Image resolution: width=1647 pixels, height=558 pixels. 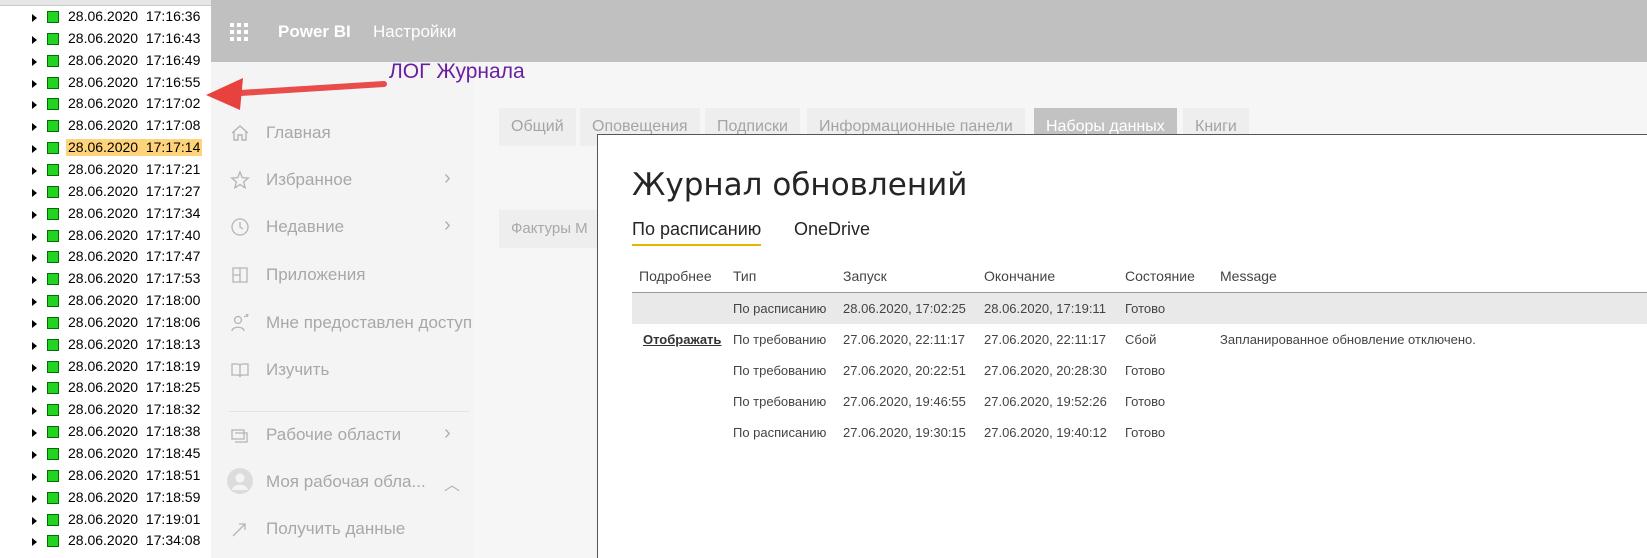 What do you see at coordinates (369, 322) in the screenshot?
I see `nav-item-label: Мне предоставлен доступ` at bounding box center [369, 322].